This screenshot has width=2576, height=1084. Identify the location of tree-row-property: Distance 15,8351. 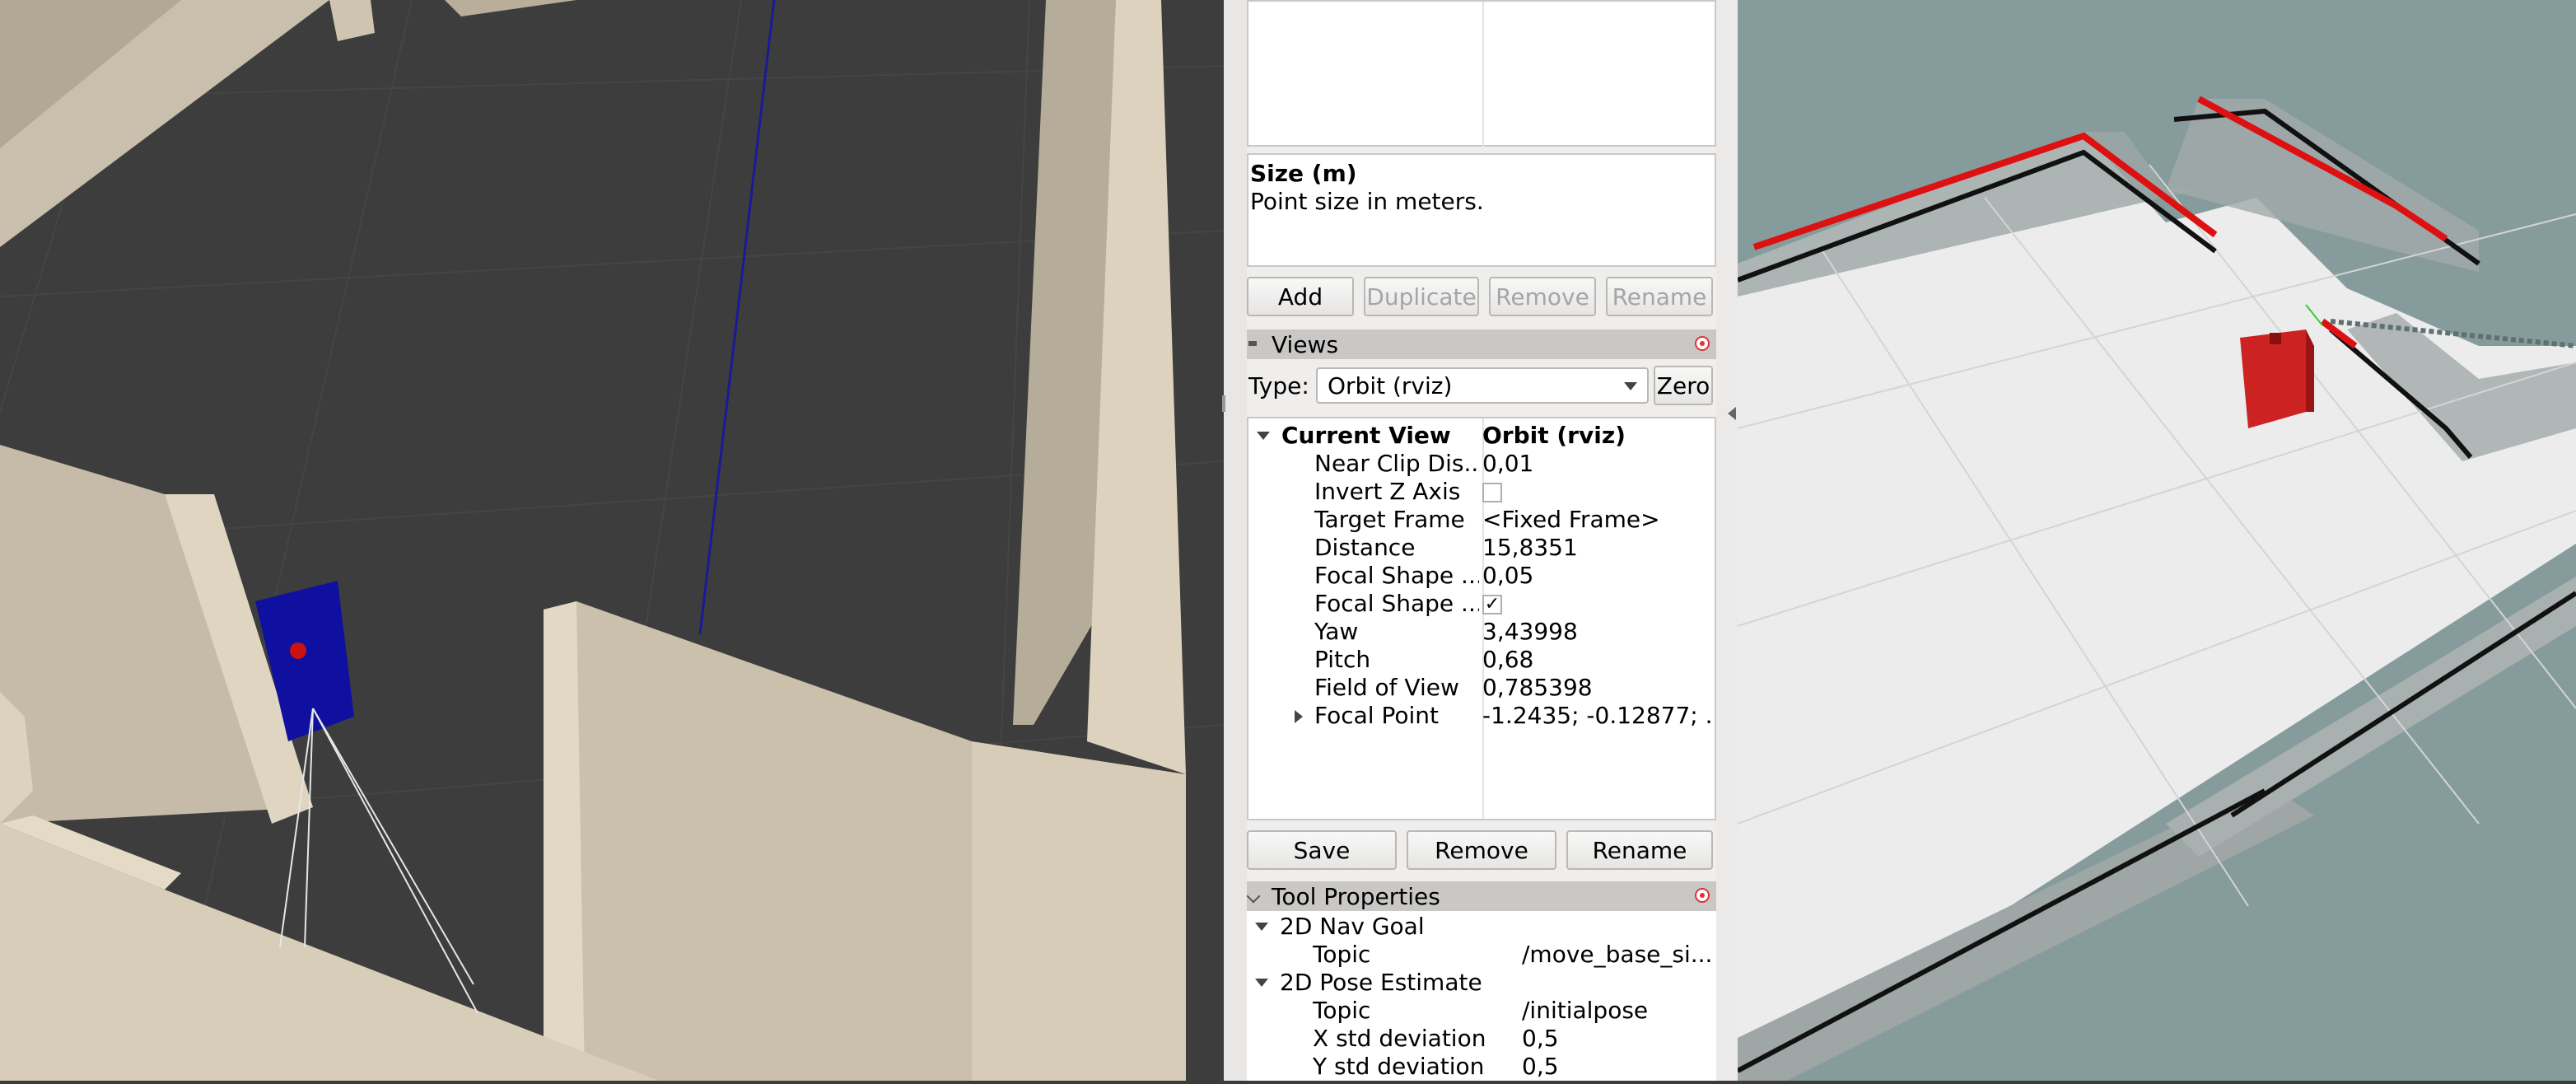
(1481, 548).